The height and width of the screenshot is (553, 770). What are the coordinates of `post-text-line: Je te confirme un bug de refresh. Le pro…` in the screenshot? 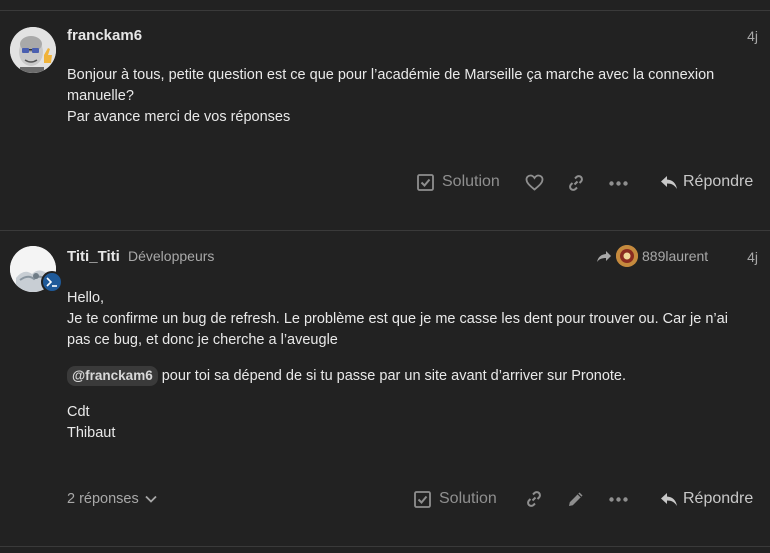 It's located at (397, 319).